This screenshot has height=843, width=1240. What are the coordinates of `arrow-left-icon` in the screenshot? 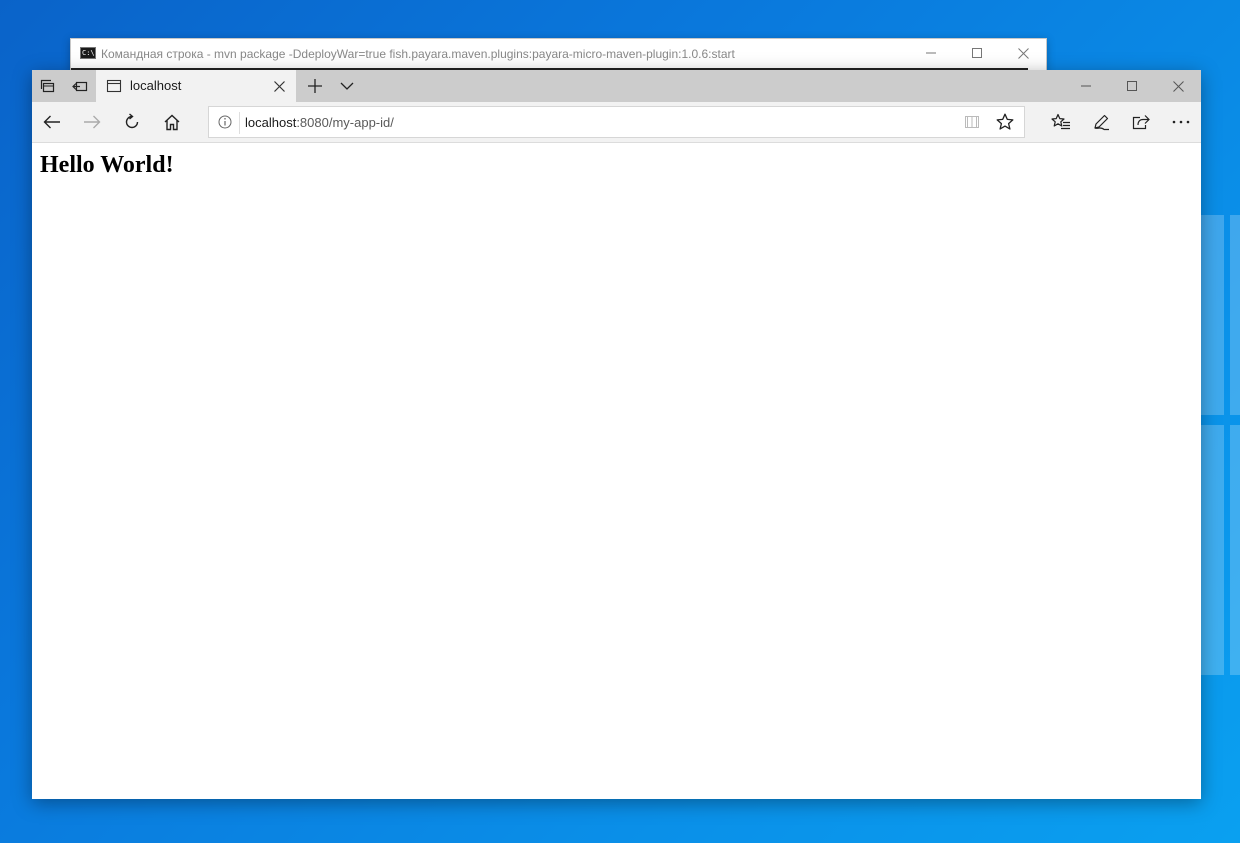 It's located at (51, 122).